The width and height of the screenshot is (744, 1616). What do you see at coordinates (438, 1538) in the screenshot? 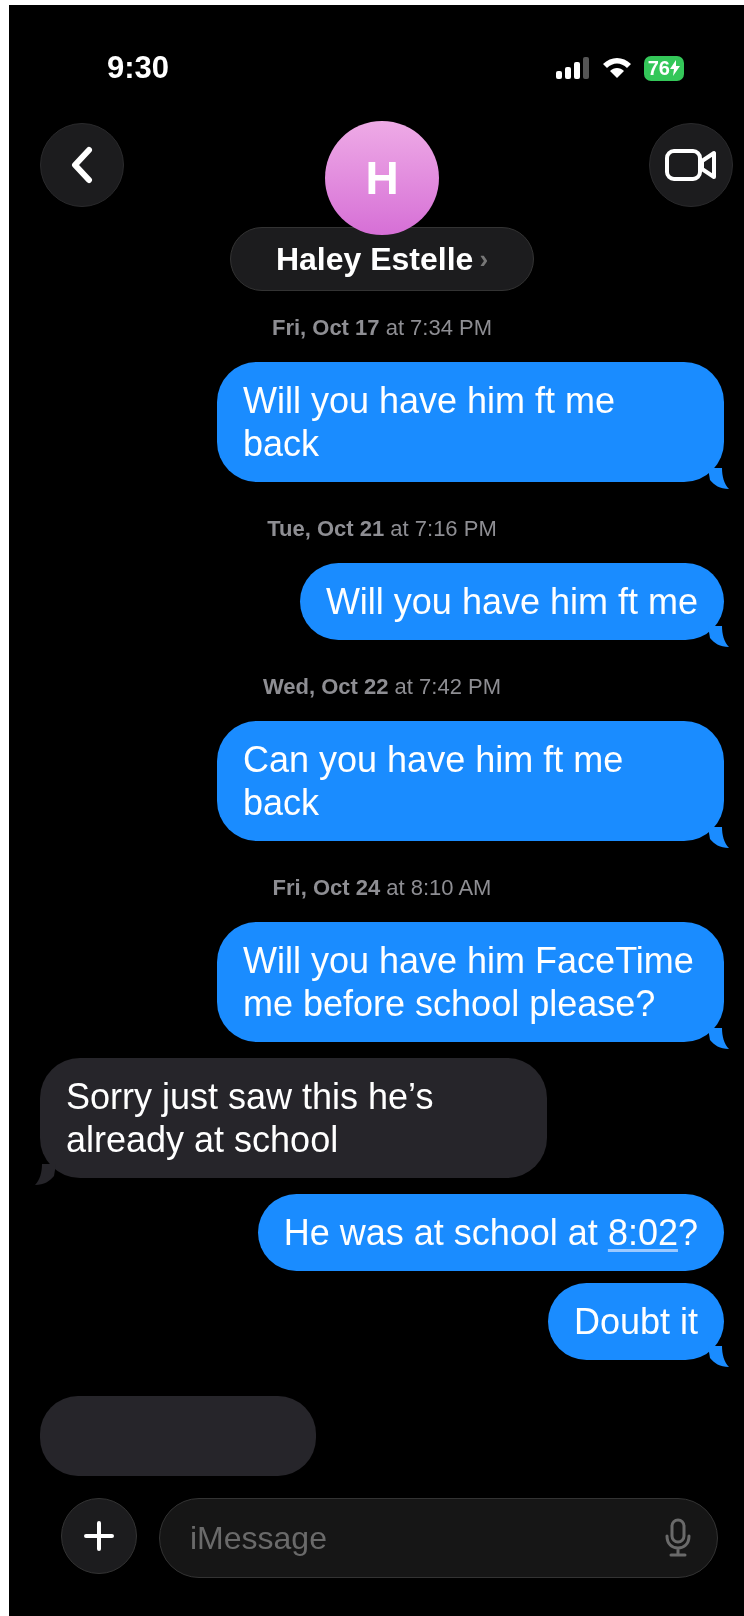
I see `message-field: iMessage` at bounding box center [438, 1538].